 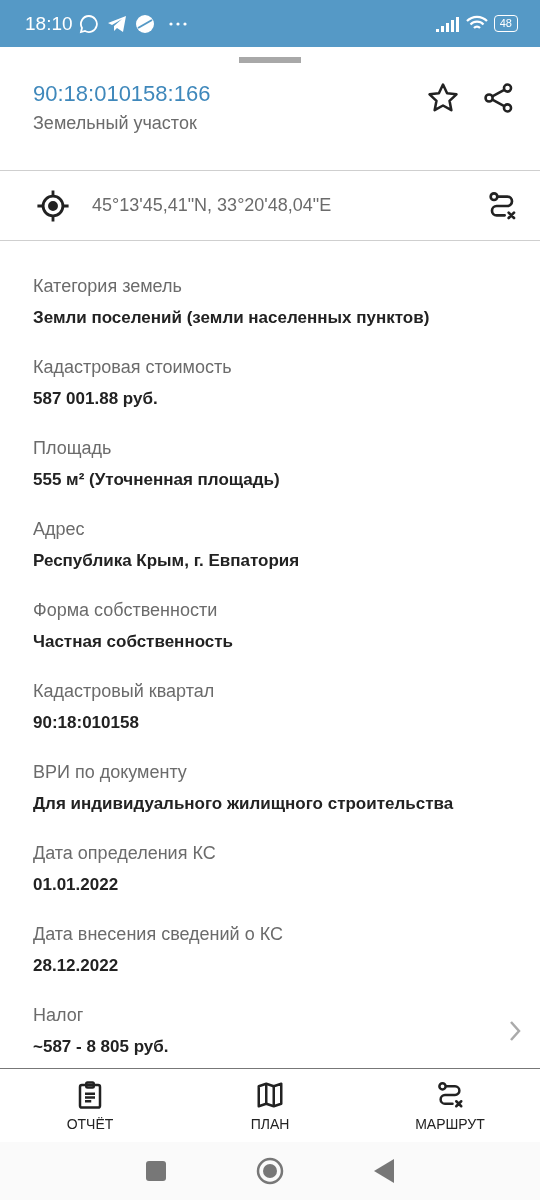 What do you see at coordinates (134, 642) in the screenshot?
I see `property-value: Частная собственность` at bounding box center [134, 642].